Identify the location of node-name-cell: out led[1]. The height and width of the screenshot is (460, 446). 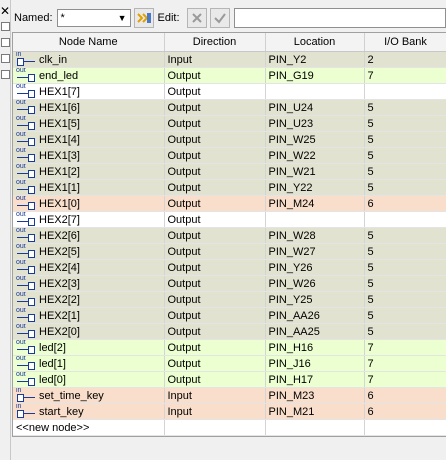
(89, 363).